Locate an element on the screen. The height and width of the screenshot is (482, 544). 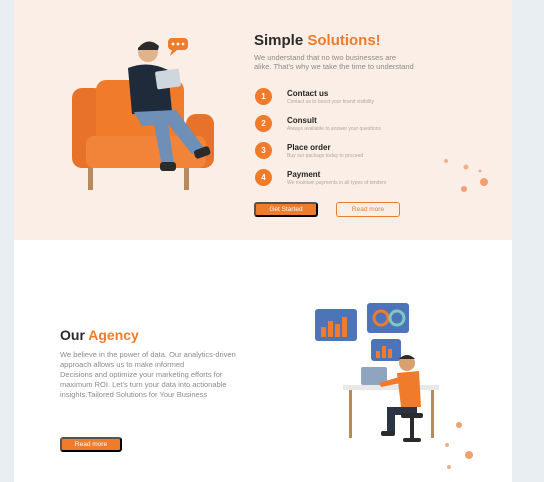
step-title: Payment is located at coordinates (304, 174).